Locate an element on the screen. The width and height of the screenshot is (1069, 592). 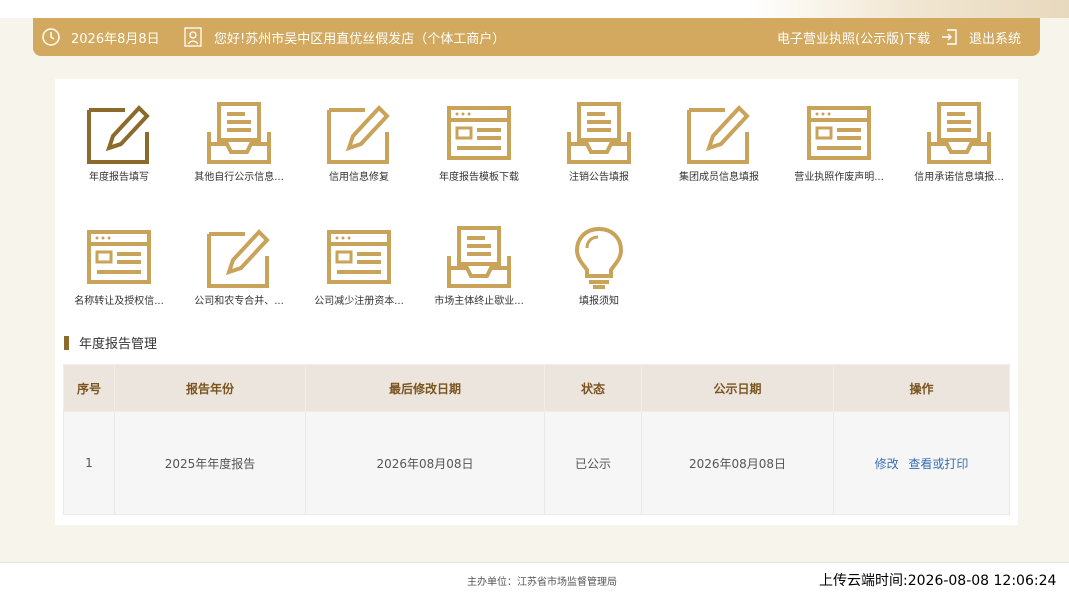
tile-label: 信用信息修复 is located at coordinates (359, 177).